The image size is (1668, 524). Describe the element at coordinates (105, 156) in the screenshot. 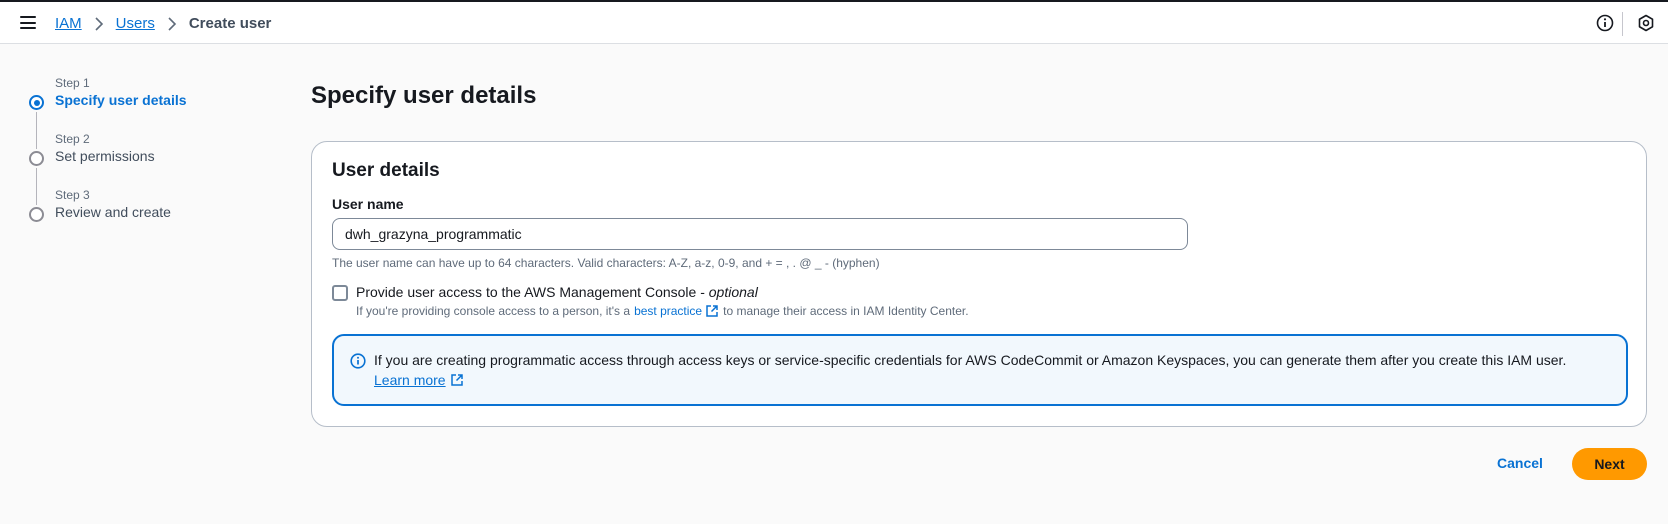

I see `step-label: Set permissions` at that location.